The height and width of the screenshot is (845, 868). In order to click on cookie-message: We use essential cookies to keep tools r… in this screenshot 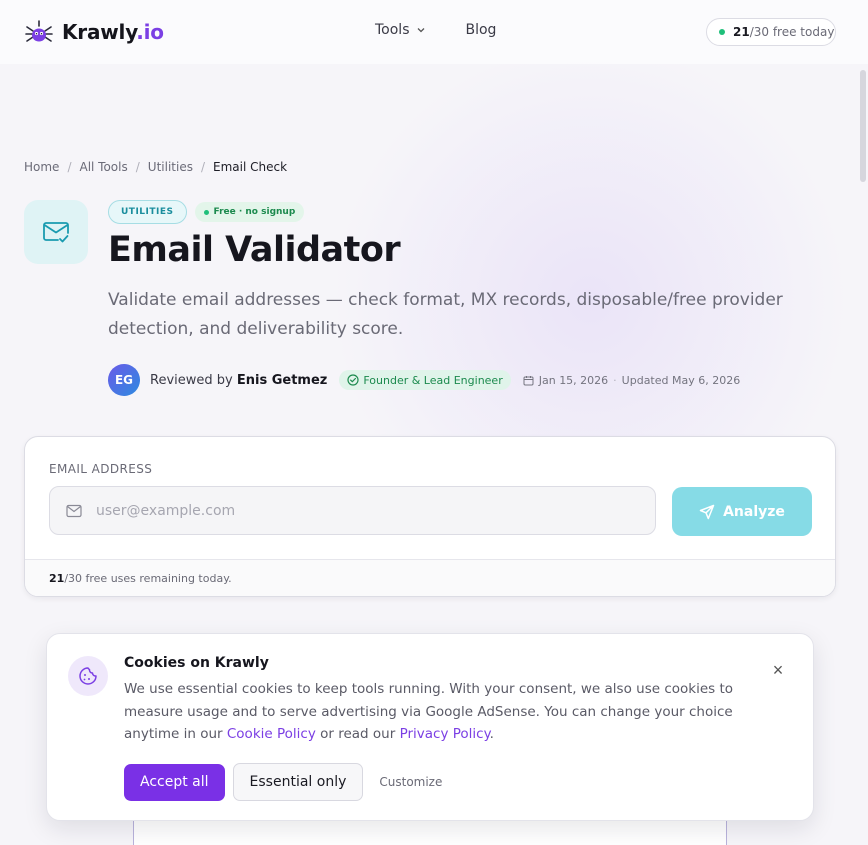, I will do `click(429, 711)`.